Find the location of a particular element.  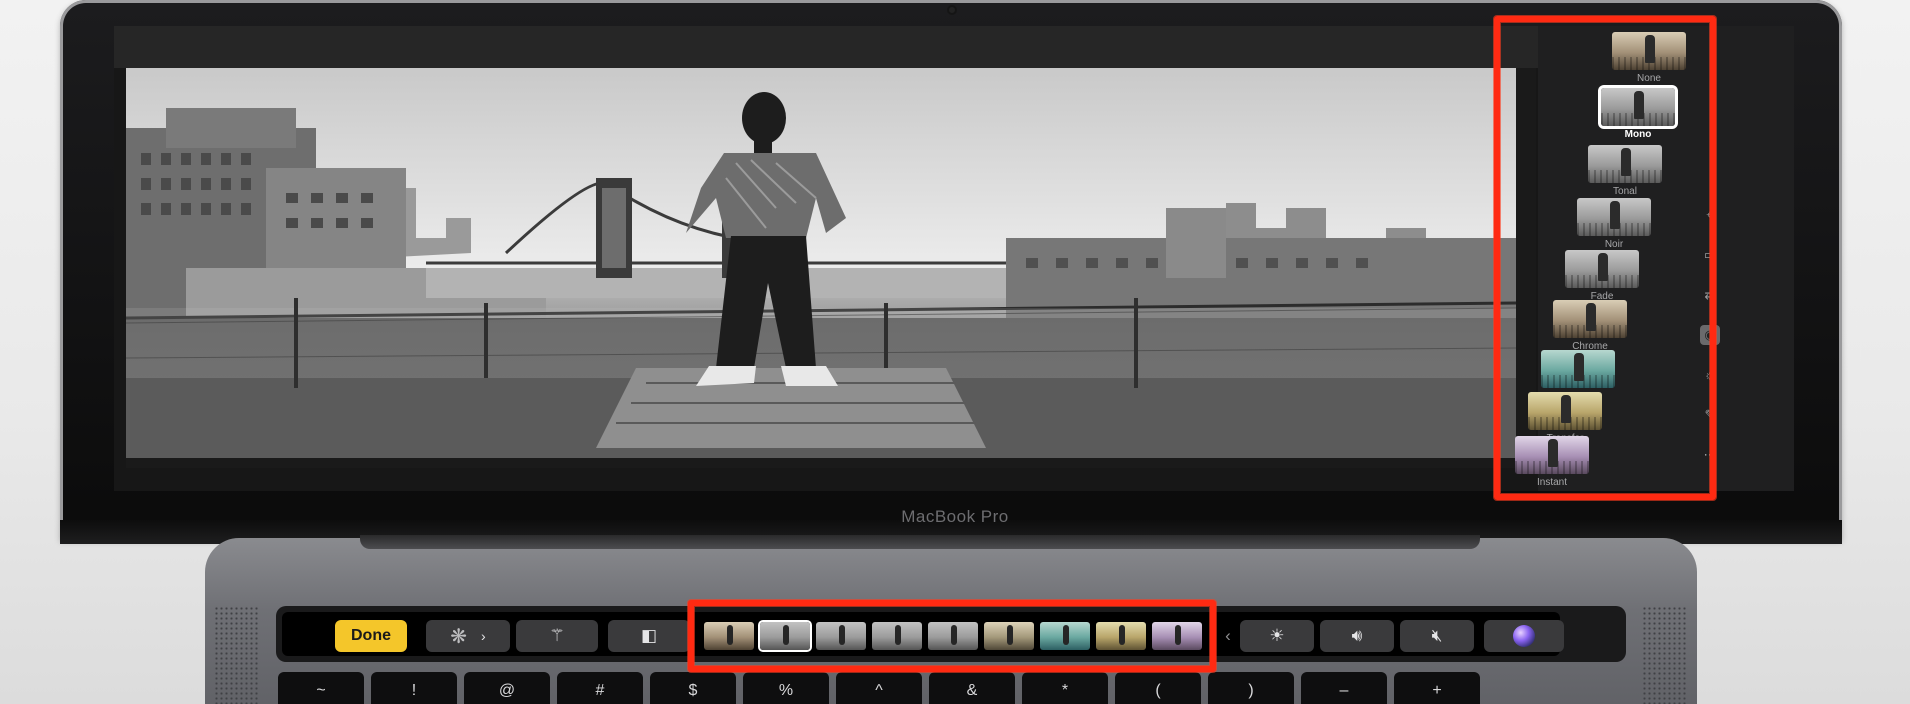

compare-icon: ◧ is located at coordinates (649, 635).